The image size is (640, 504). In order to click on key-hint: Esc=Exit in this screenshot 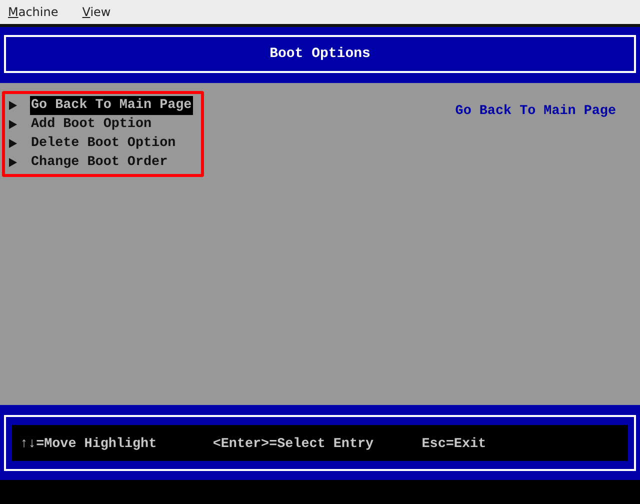, I will do `click(454, 445)`.